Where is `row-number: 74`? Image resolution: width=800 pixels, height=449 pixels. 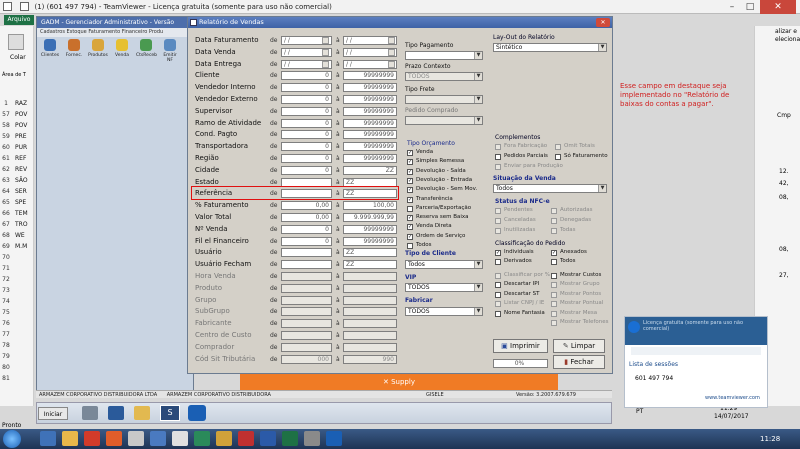 row-number: 74 is located at coordinates (6, 301).